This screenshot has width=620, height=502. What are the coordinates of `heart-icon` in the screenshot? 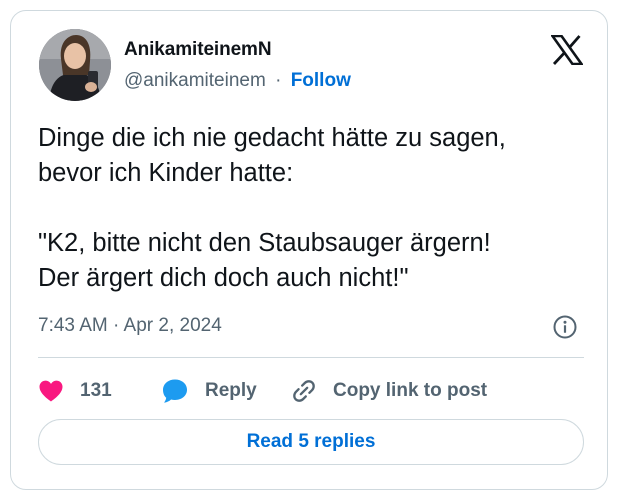 It's located at (51, 391).